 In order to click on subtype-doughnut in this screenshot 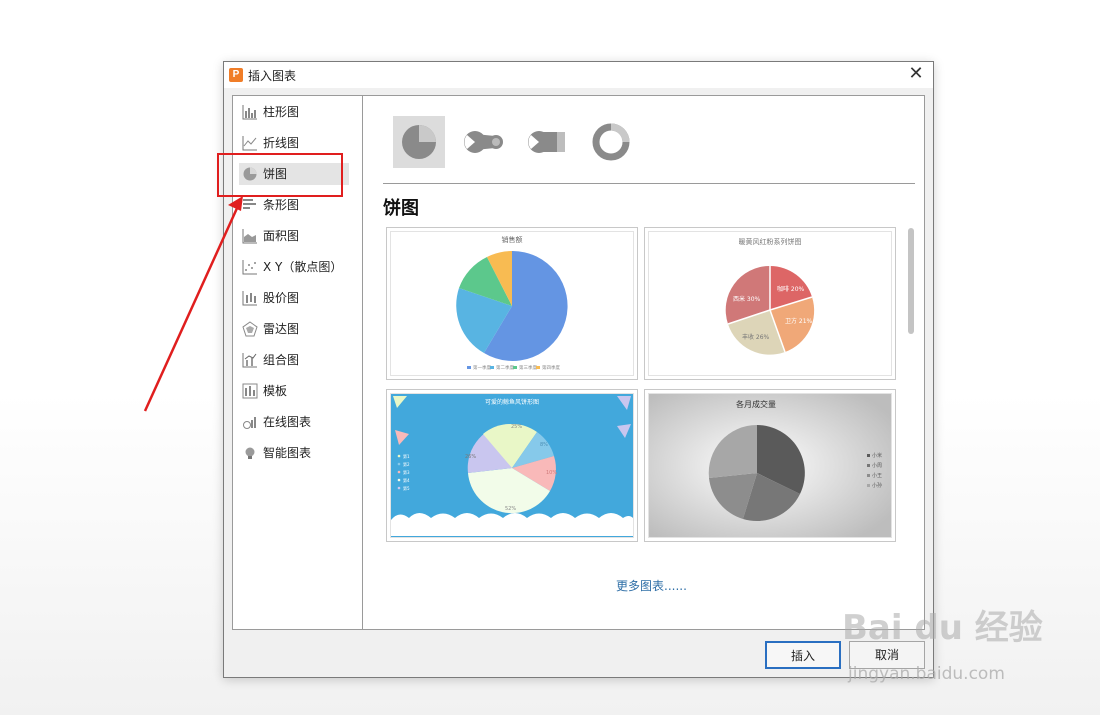, I will do `click(611, 142)`.